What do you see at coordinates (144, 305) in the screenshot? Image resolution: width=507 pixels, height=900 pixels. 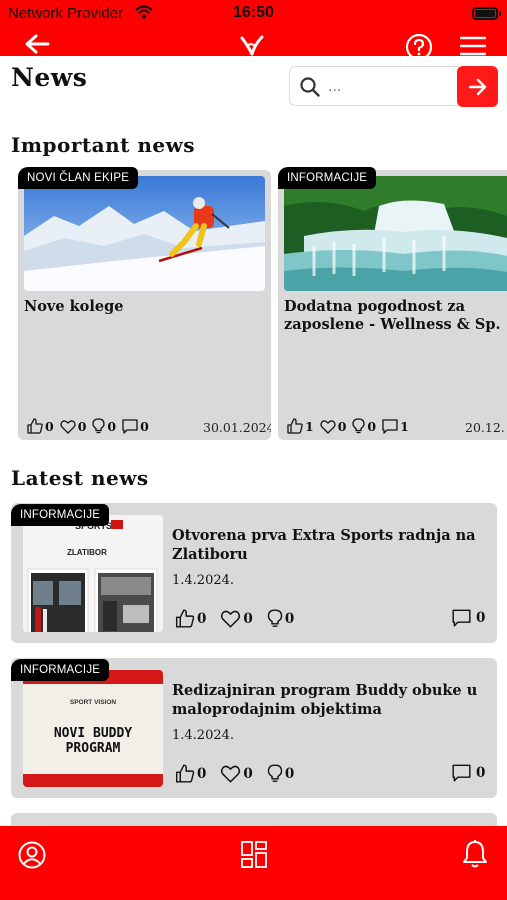 I see `important-news-card: Nove kolege 0 0 0 0 30.01.2024.` at bounding box center [144, 305].